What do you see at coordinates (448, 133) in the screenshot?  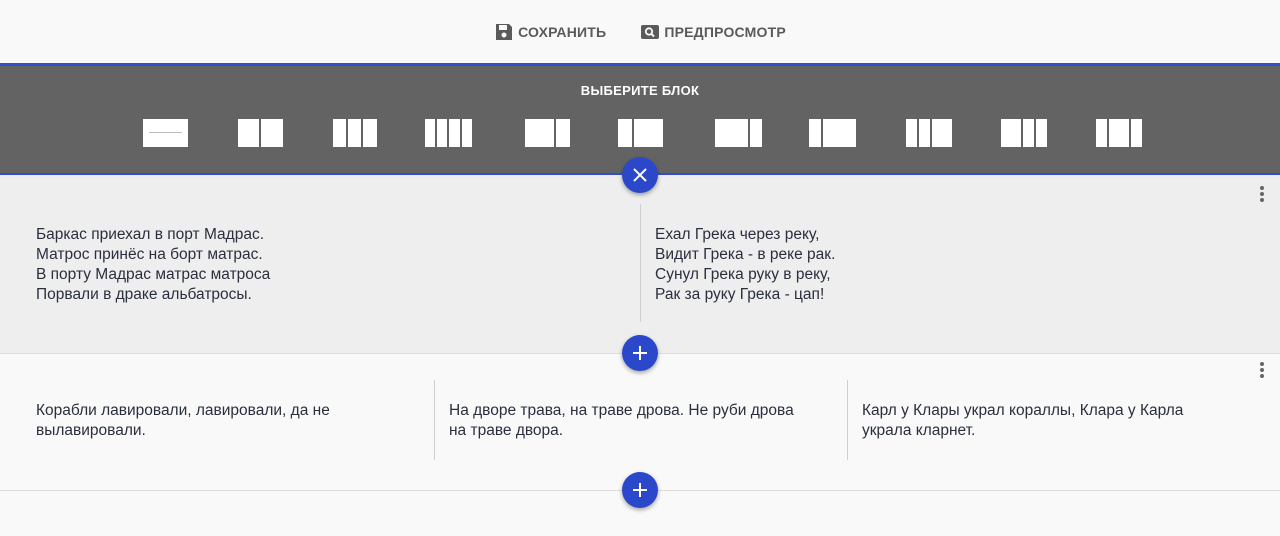 I see `layout-4-cols` at bounding box center [448, 133].